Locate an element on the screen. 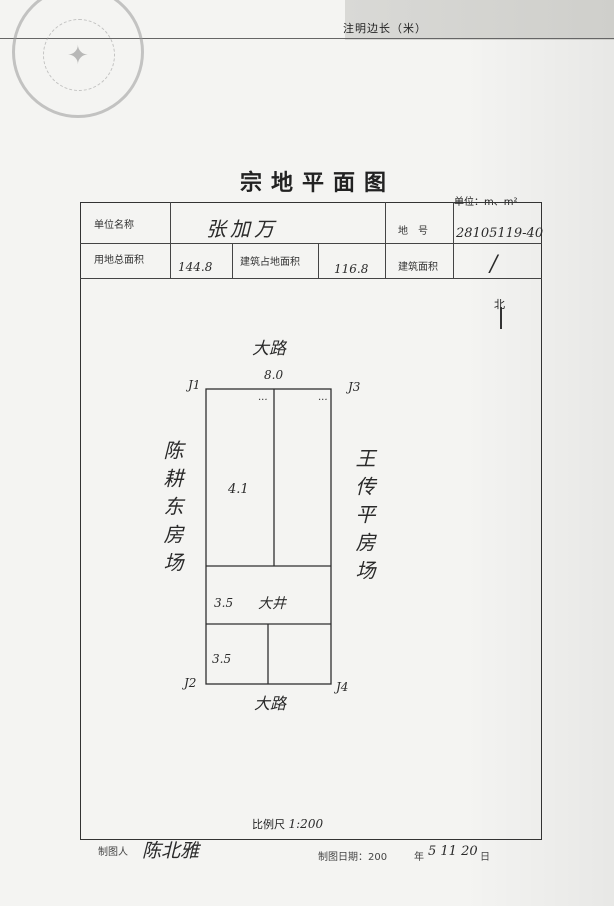 This screenshot has height=906, width=614. drafter-label: 制图人 is located at coordinates (113, 852).